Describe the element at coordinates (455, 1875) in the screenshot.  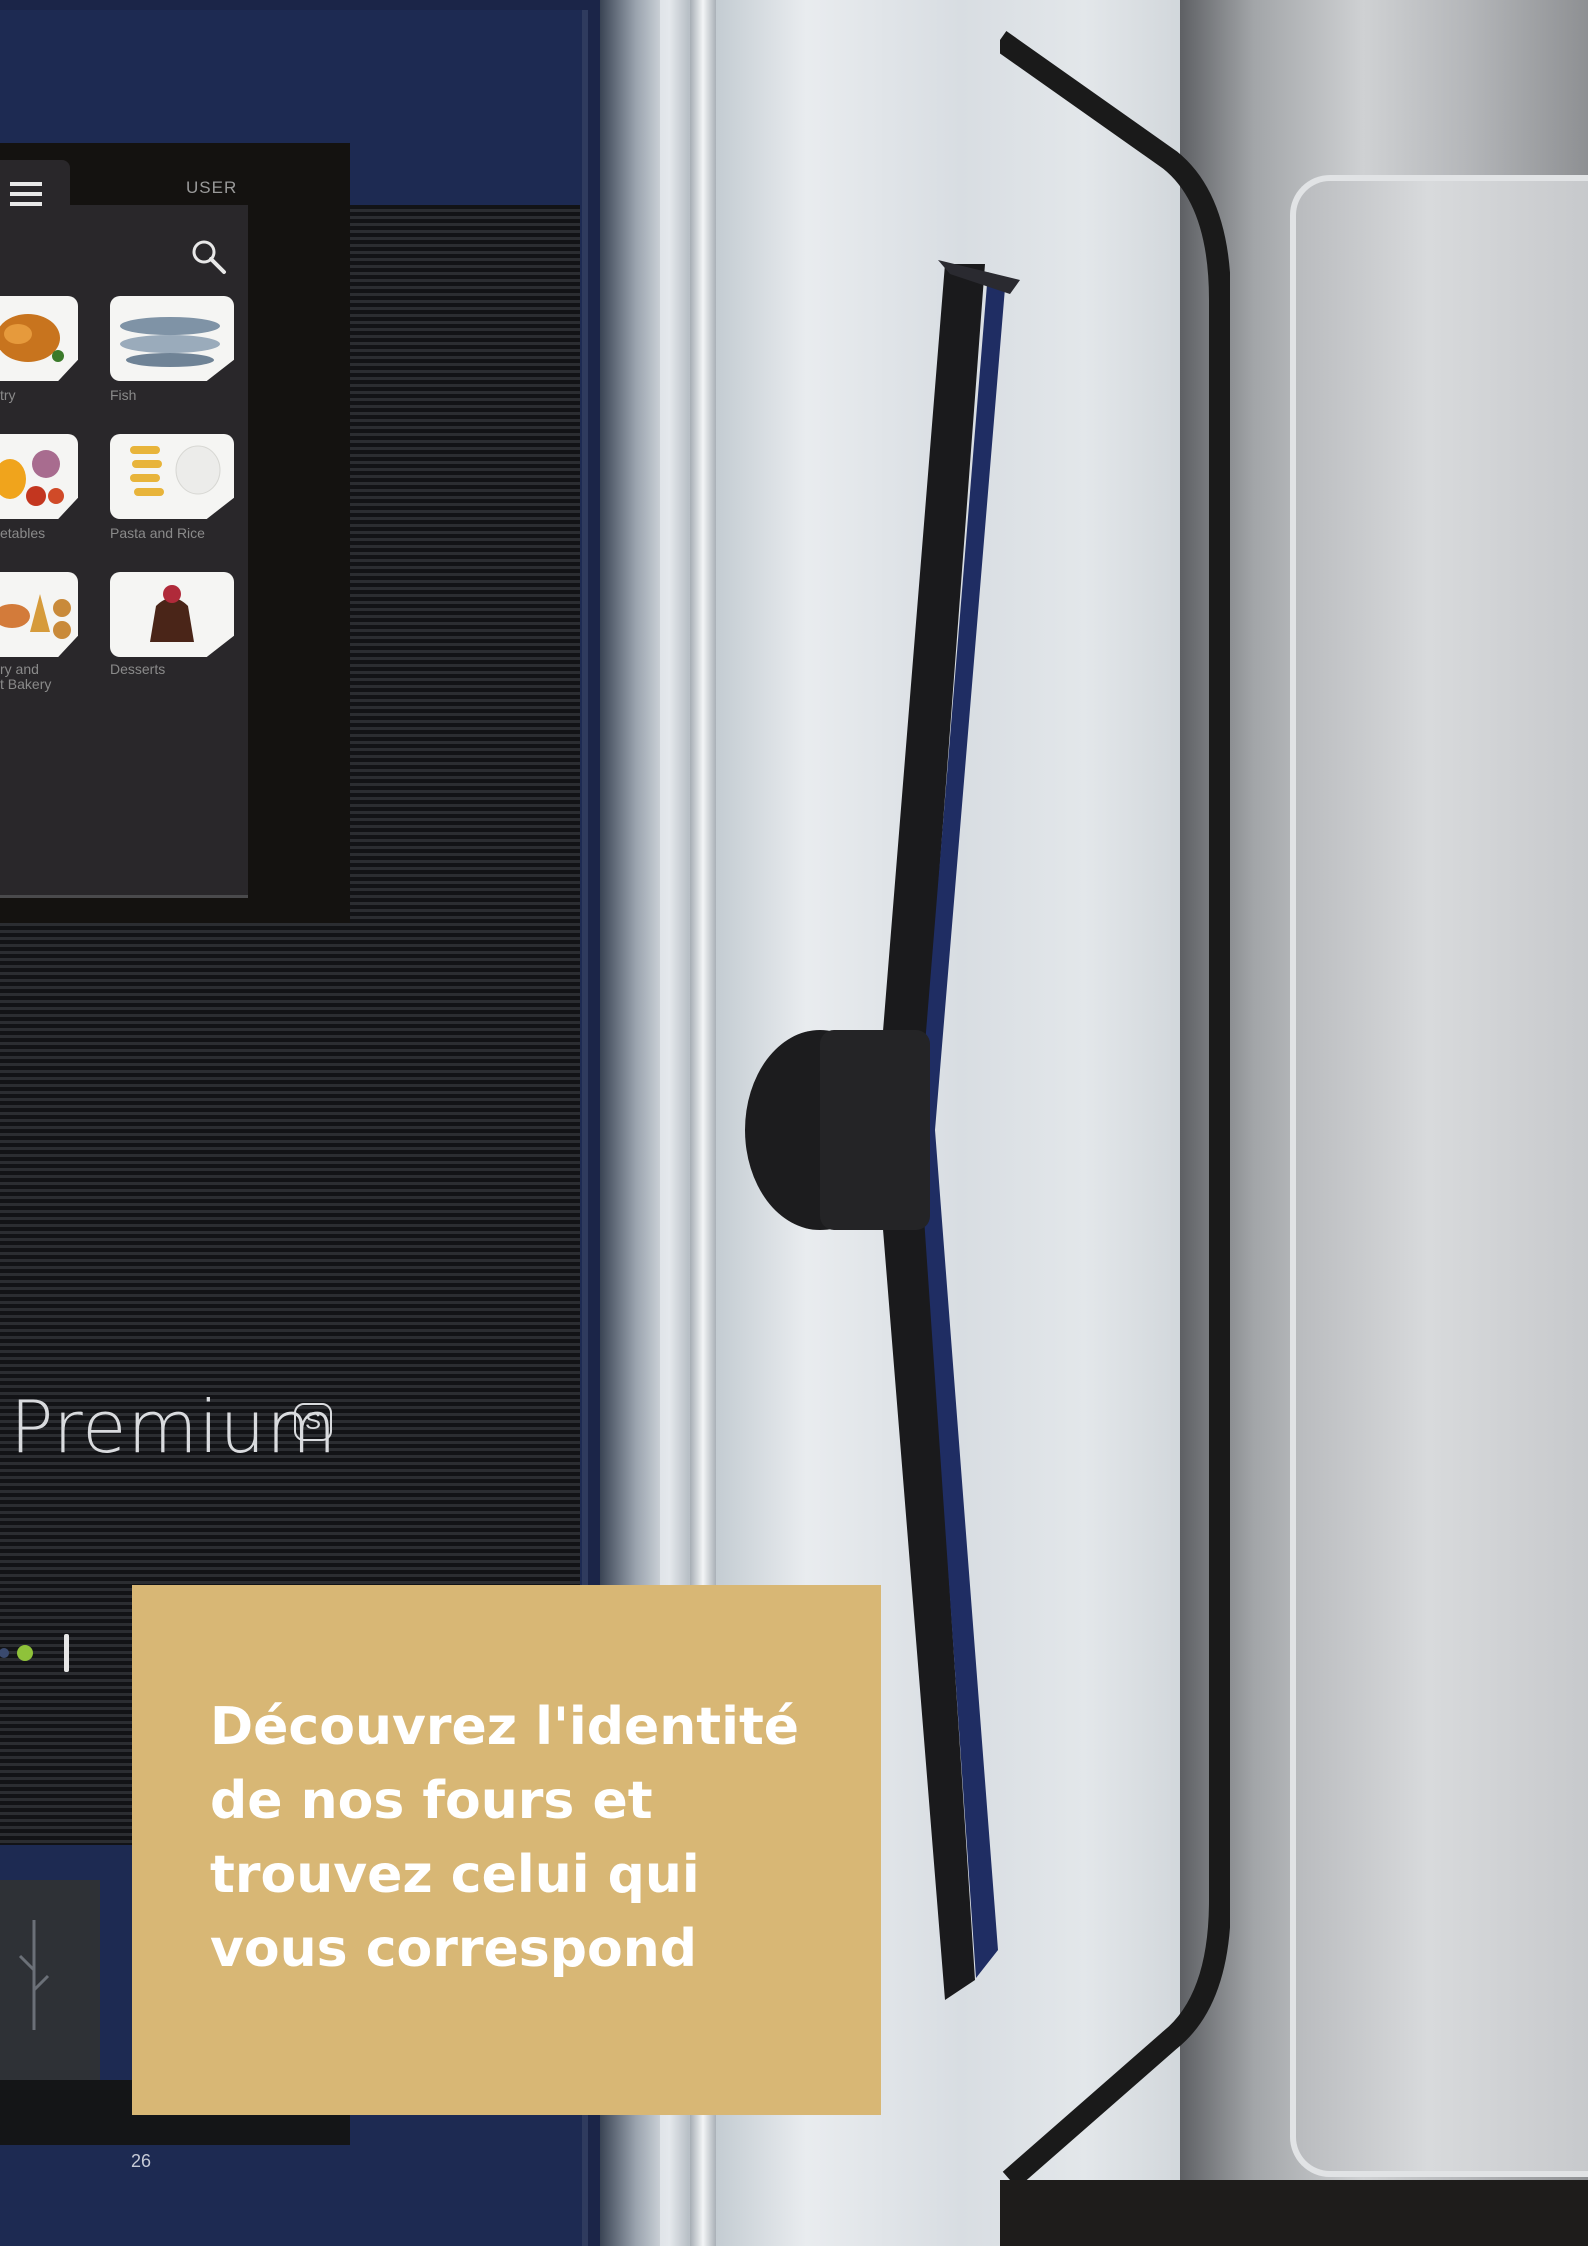
I see `callout-line-3: trouvez celui qui` at that location.